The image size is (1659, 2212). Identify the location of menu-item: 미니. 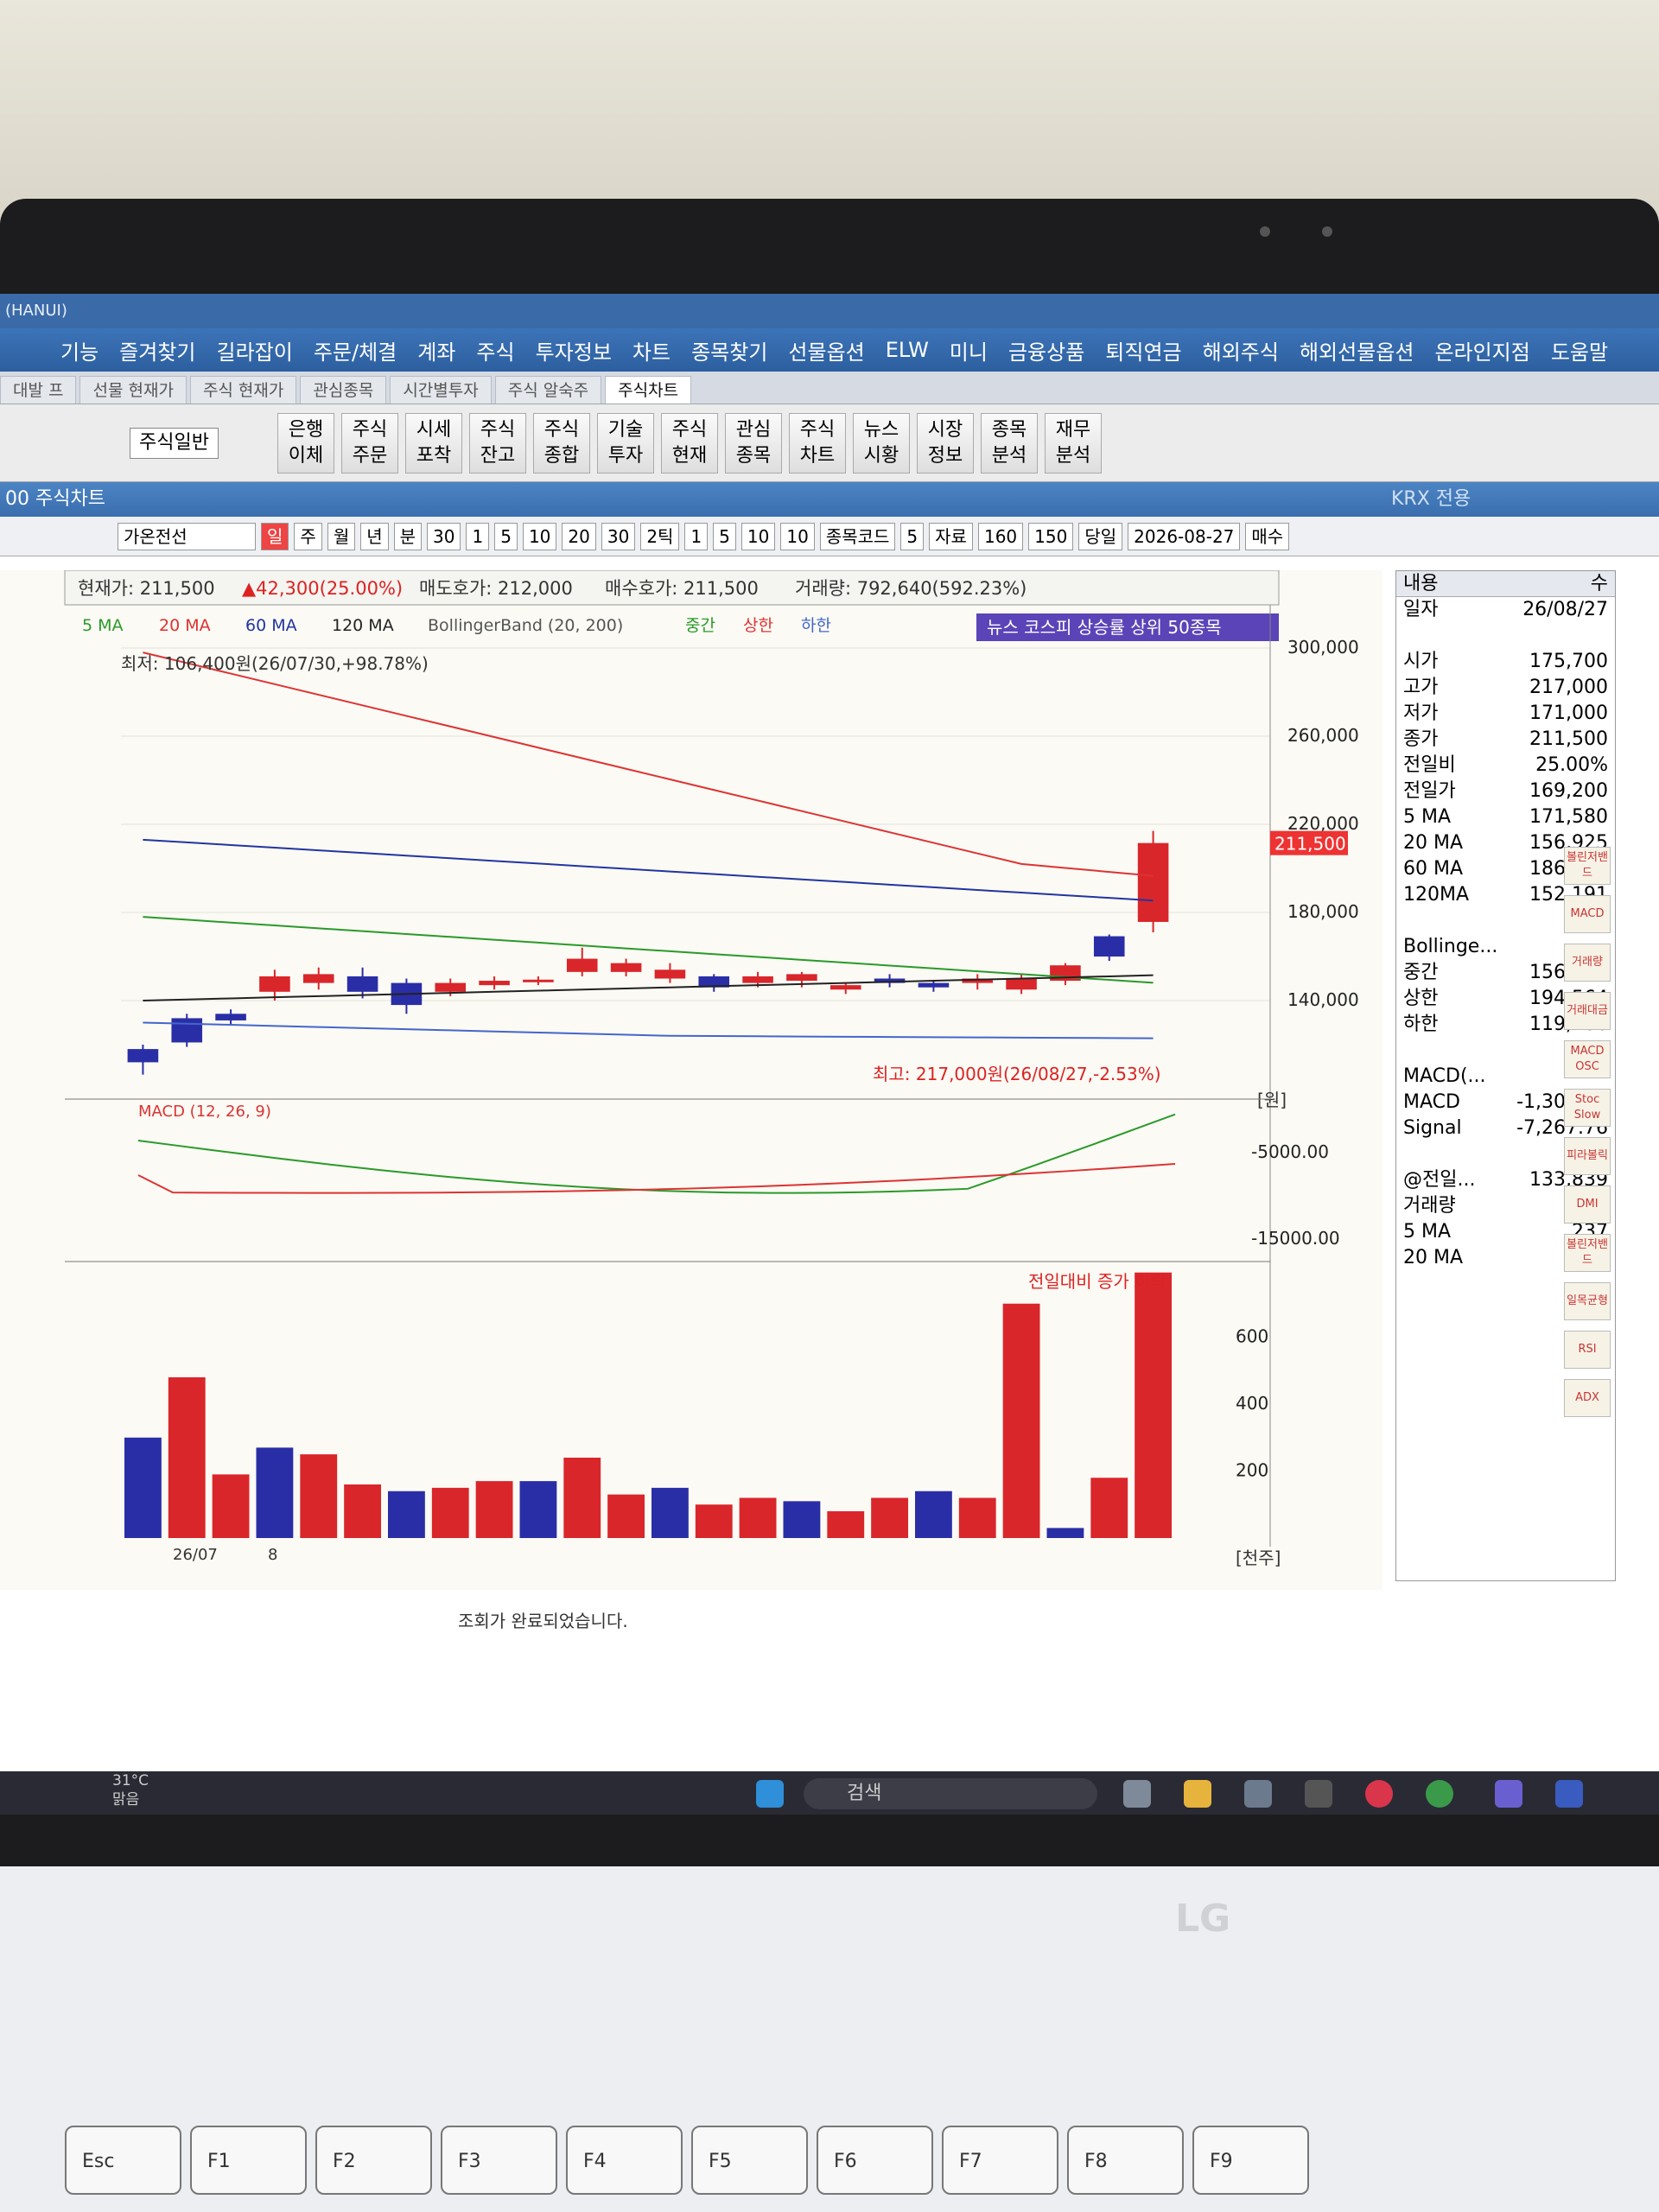
(969, 350).